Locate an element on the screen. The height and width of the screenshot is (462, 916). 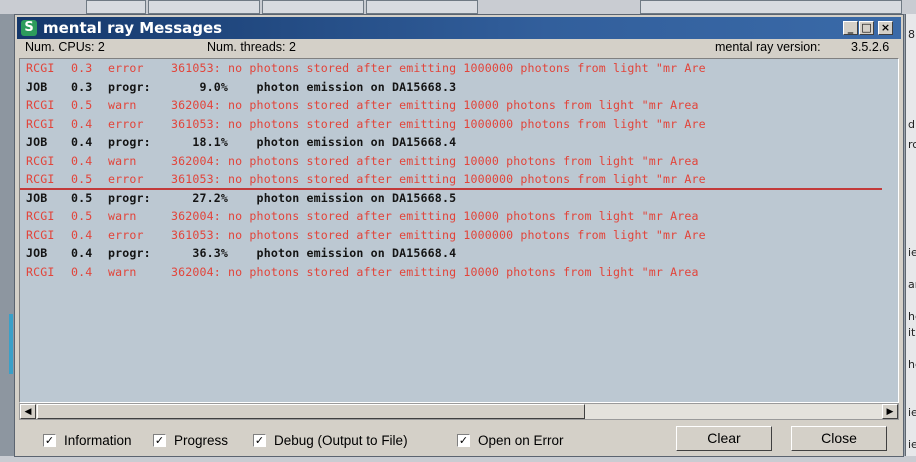
background-text-fragment: 8 is located at coordinates (911, 34).